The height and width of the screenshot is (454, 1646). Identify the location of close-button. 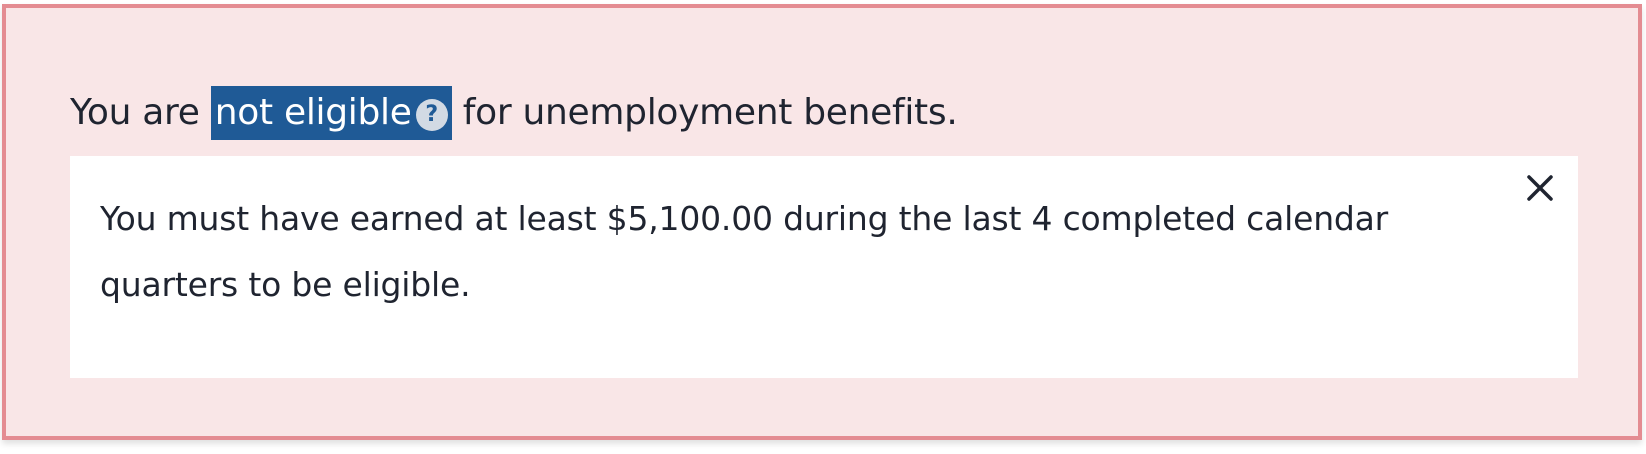
(1540, 188).